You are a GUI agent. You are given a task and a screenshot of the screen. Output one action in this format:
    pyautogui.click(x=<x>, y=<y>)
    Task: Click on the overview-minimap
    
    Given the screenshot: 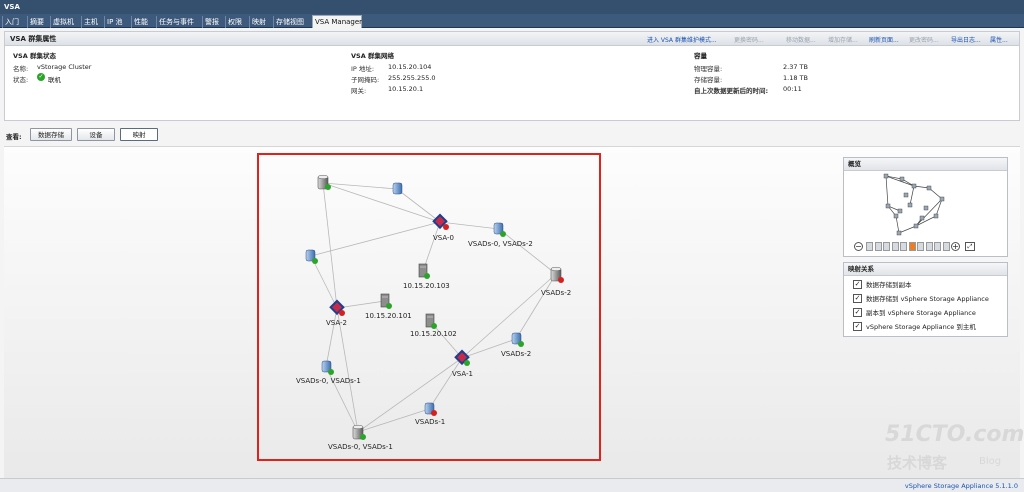 What is the action you would take?
    pyautogui.click(x=925, y=206)
    